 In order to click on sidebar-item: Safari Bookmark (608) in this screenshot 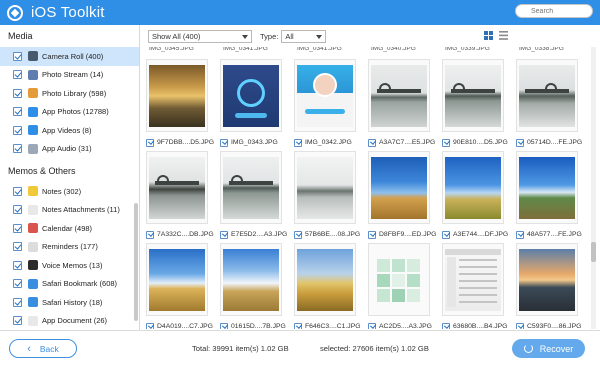, I will do `click(69, 284)`.